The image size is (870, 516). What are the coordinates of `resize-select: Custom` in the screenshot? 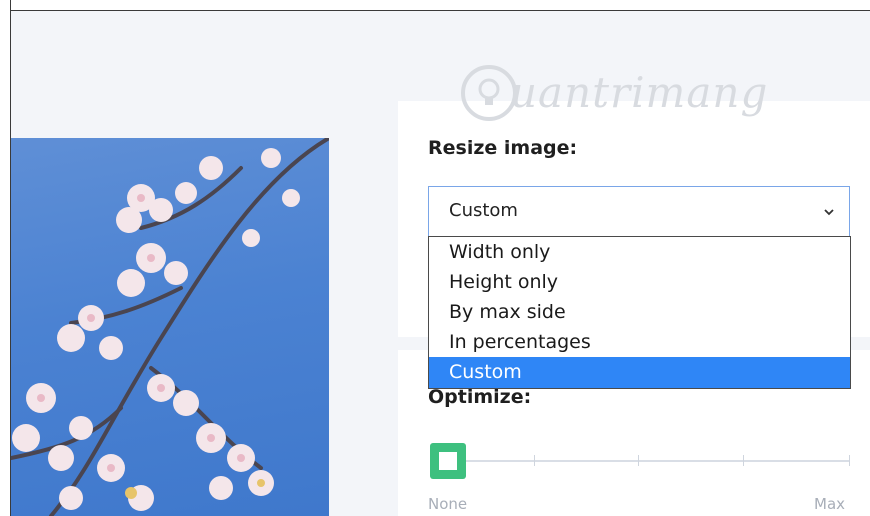 It's located at (639, 211).